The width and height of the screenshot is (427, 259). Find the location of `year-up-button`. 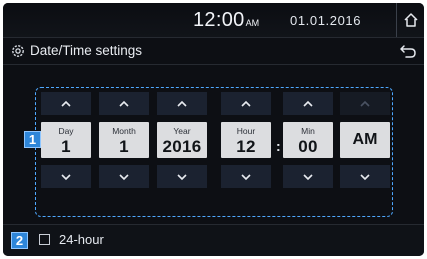

year-up-button is located at coordinates (182, 103).